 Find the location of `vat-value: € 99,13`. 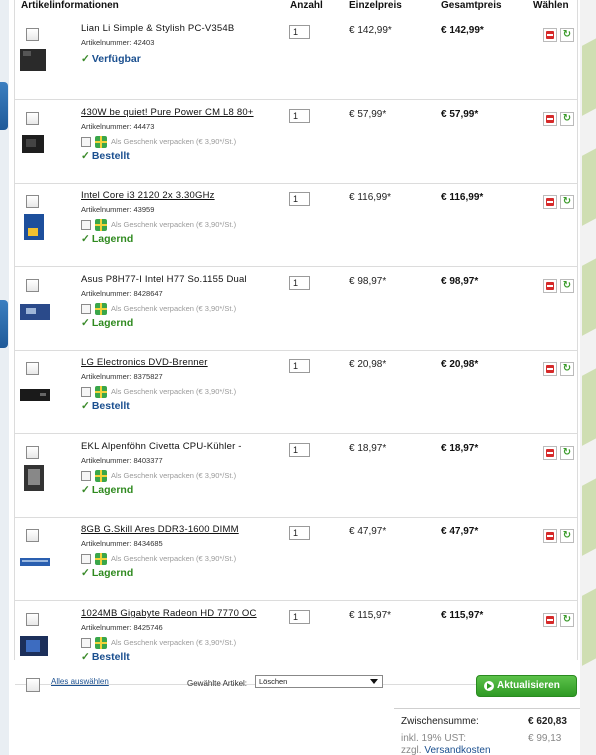

vat-value: € 99,13 is located at coordinates (545, 738).